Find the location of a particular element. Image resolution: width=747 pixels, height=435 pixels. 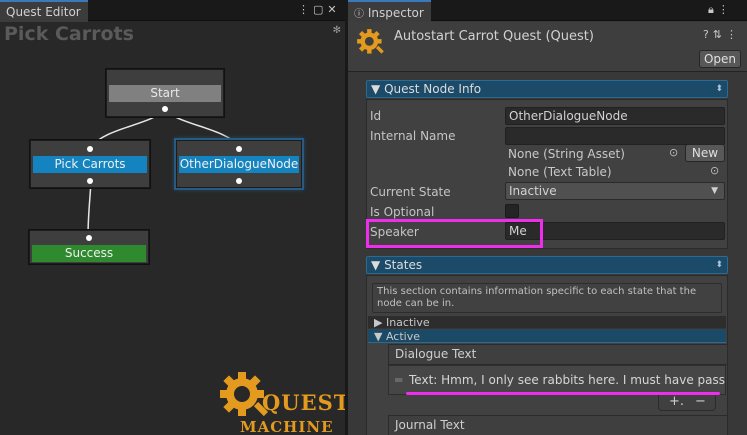

internal-name-label: Internal Name is located at coordinates (413, 136).